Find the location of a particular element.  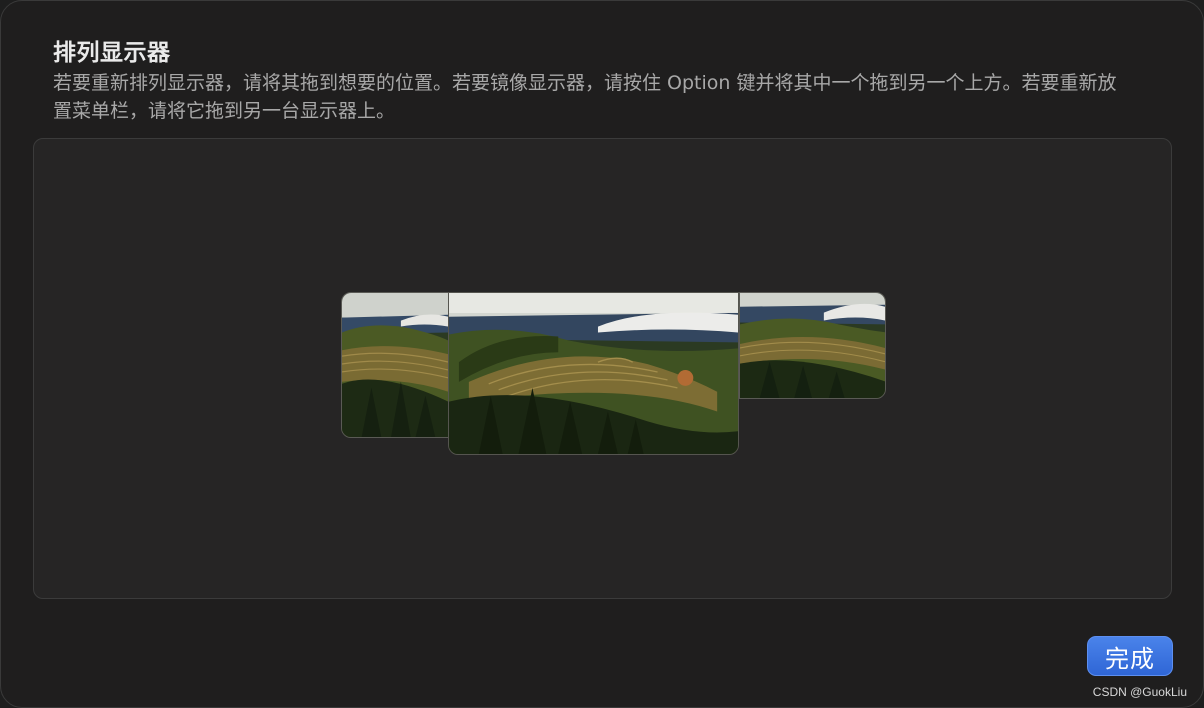

dialog-title: 排列显示器 is located at coordinates (112, 53).